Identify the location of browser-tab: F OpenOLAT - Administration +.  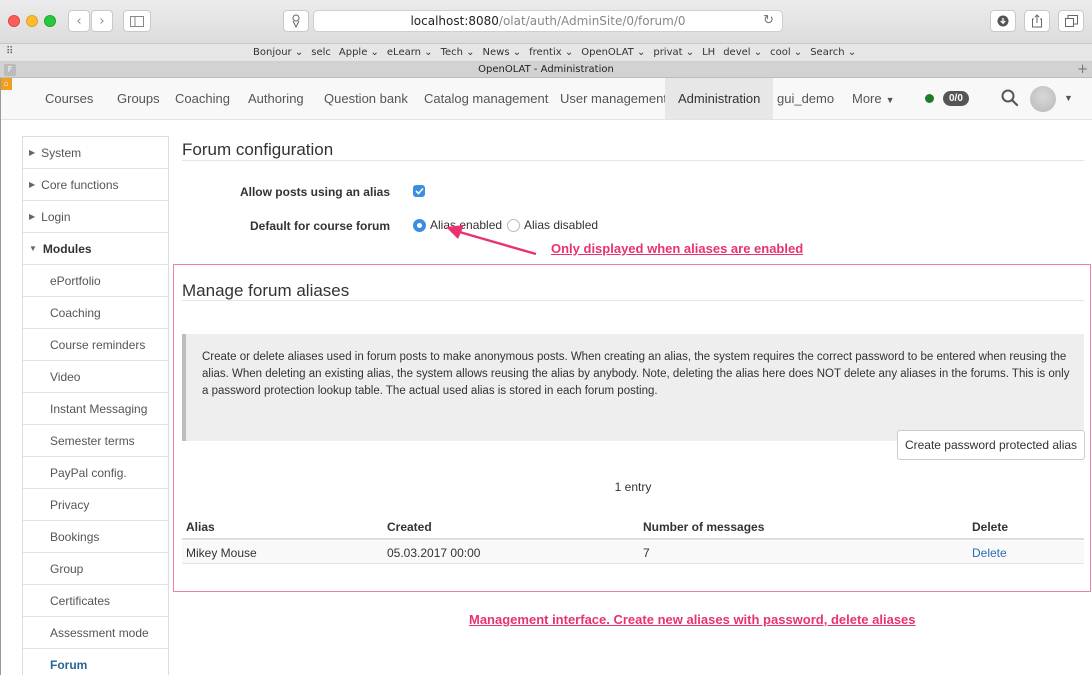
(546, 70).